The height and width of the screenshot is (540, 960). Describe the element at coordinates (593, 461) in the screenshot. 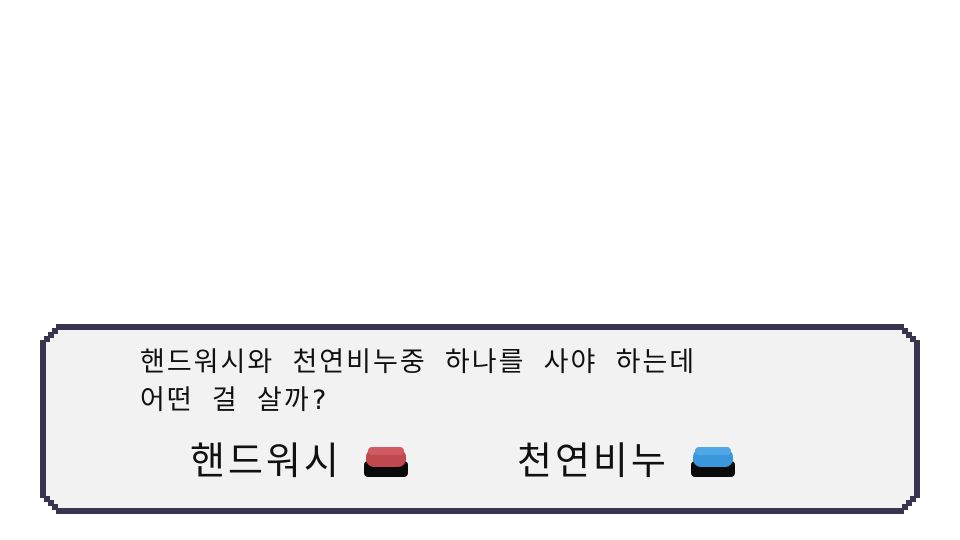

I see `choice-label: 천연비누` at that location.